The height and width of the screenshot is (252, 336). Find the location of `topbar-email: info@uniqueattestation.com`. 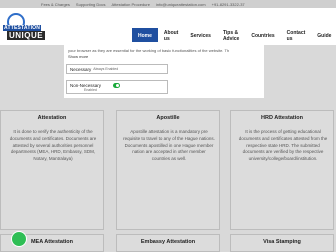

topbar-email: info@uniqueattestation.com is located at coordinates (181, 4).